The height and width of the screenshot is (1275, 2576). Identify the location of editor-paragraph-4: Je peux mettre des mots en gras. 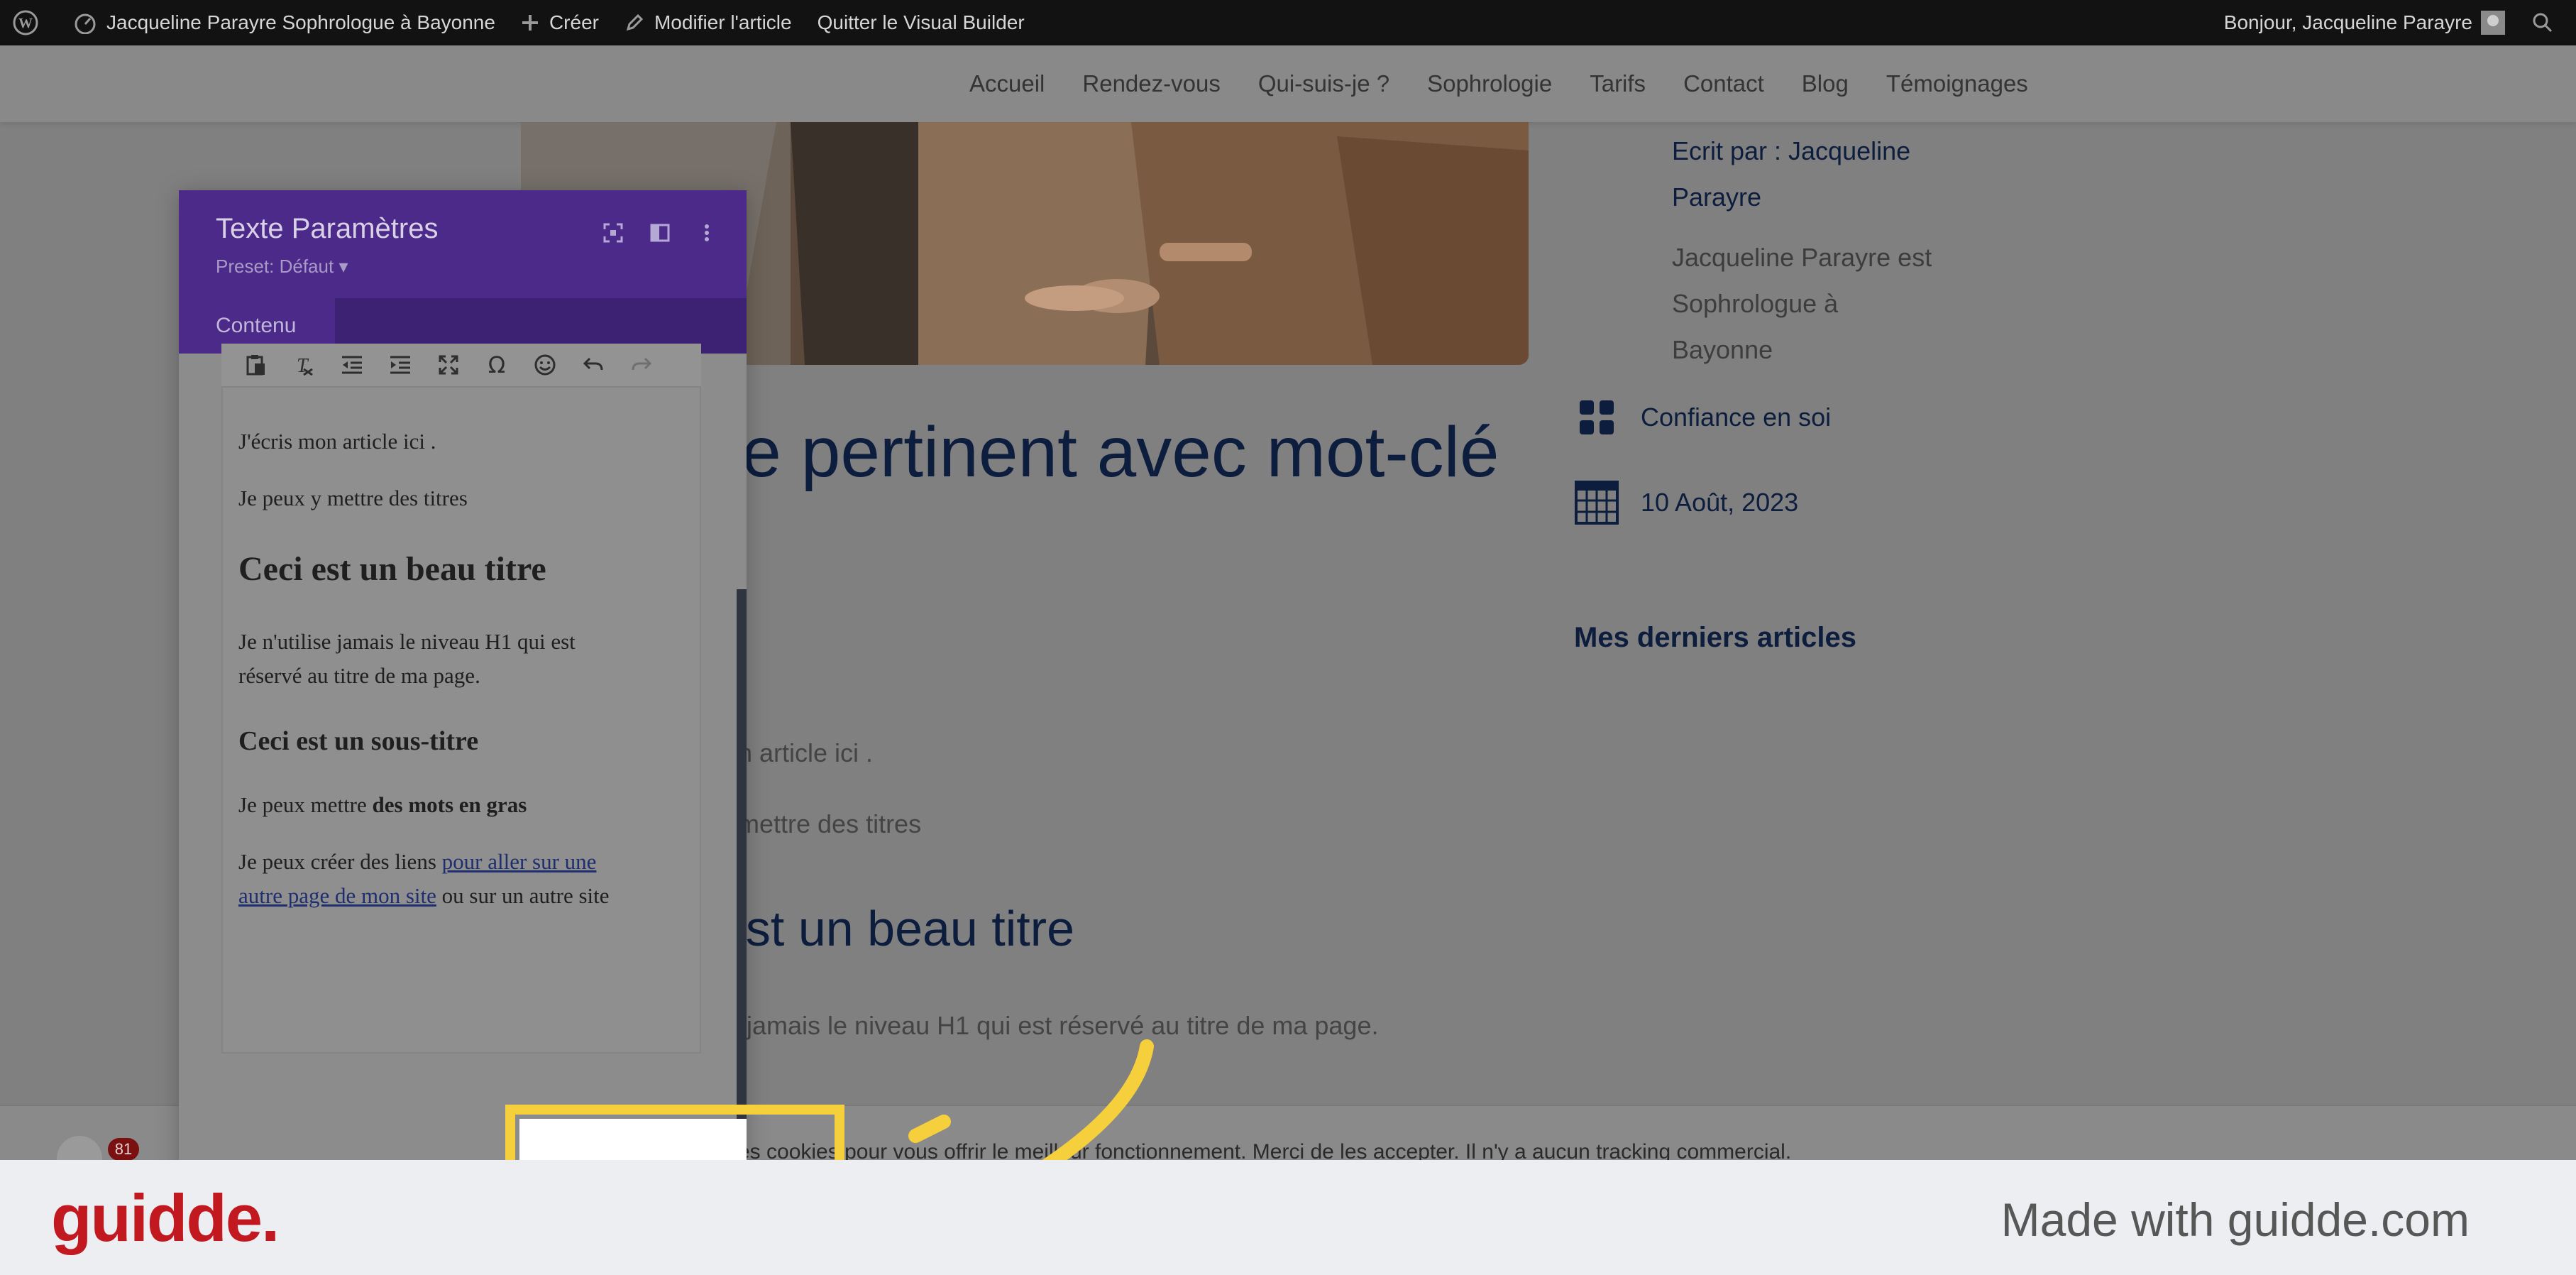
(382, 805).